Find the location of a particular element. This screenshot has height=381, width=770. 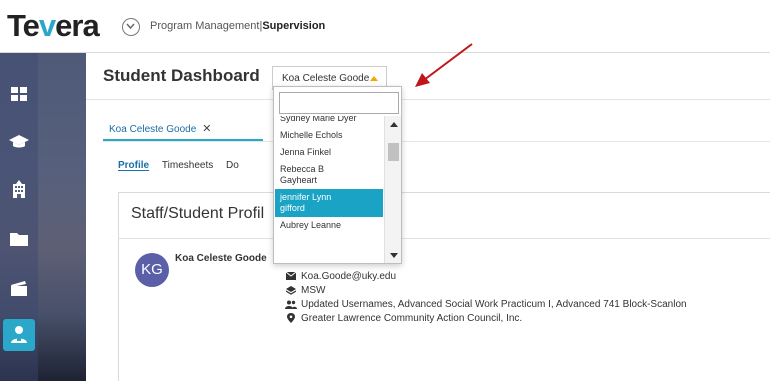

dropdown-search-input is located at coordinates (339, 103).